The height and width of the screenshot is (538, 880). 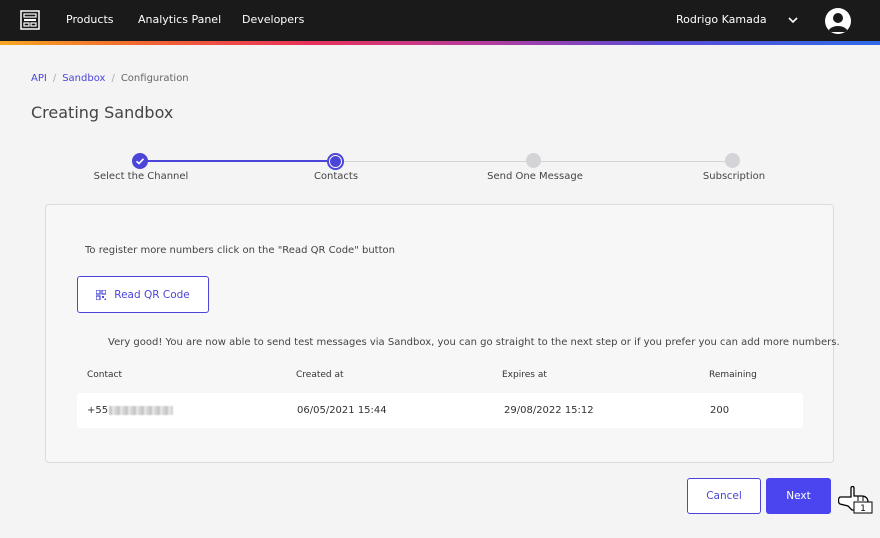 What do you see at coordinates (733, 375) in the screenshot?
I see `column-header-remaining: Remaining` at bounding box center [733, 375].